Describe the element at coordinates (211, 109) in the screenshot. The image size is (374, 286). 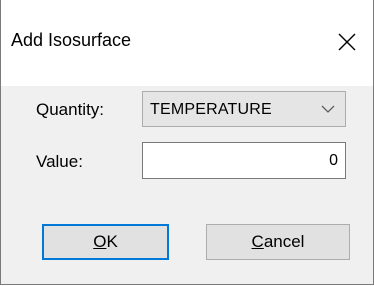
I see `quantity-selected-value: TEMPERATURE` at that location.